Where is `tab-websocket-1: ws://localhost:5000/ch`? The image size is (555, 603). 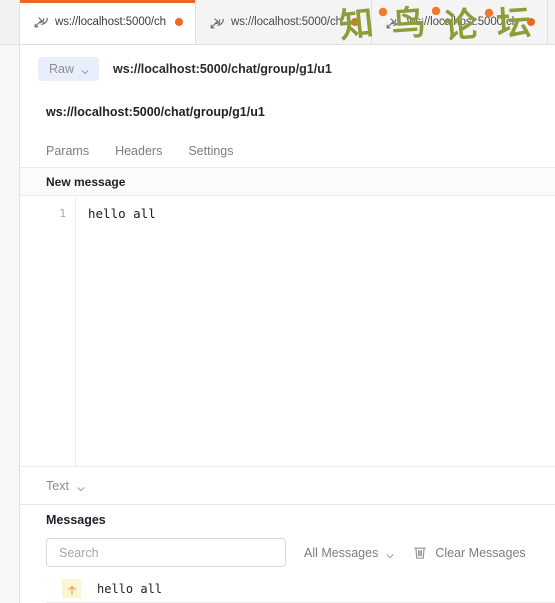 tab-websocket-1: ws://localhost:5000/ch is located at coordinates (108, 22).